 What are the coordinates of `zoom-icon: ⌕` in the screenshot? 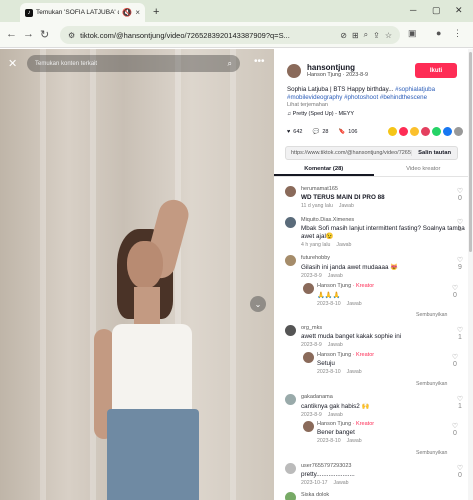 It's located at (366, 35).